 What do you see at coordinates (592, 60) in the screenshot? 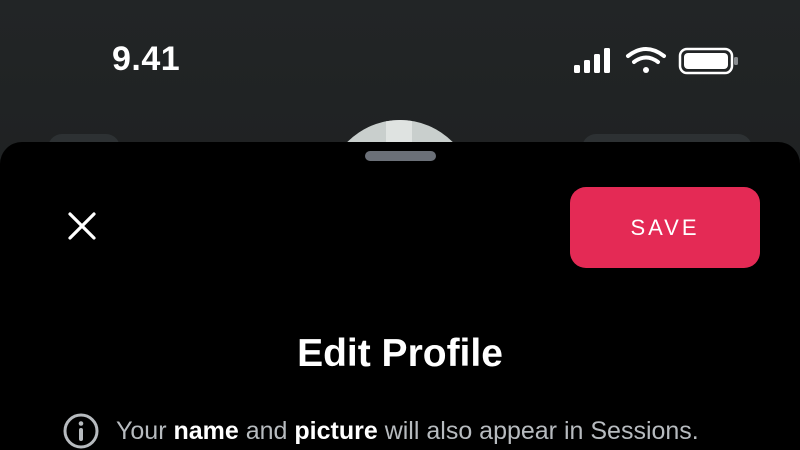
I see `cellular-signal-icon` at bounding box center [592, 60].